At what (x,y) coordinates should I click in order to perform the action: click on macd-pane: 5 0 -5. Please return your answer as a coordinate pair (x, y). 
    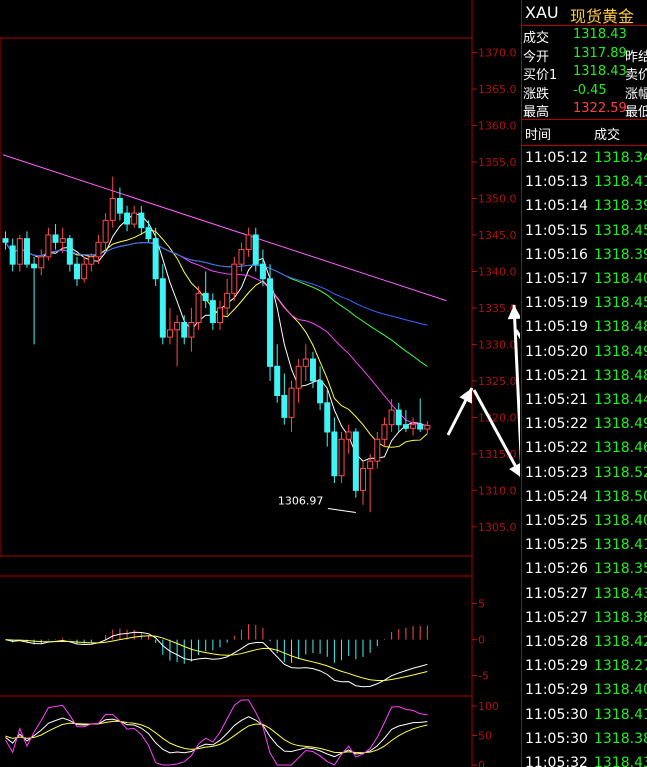
    Looking at the image, I should click on (247, 643).